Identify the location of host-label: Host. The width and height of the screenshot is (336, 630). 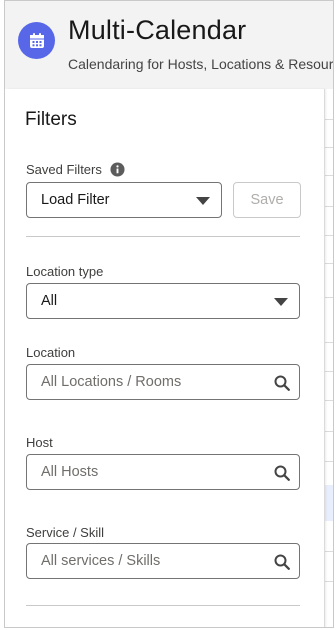
(39, 442).